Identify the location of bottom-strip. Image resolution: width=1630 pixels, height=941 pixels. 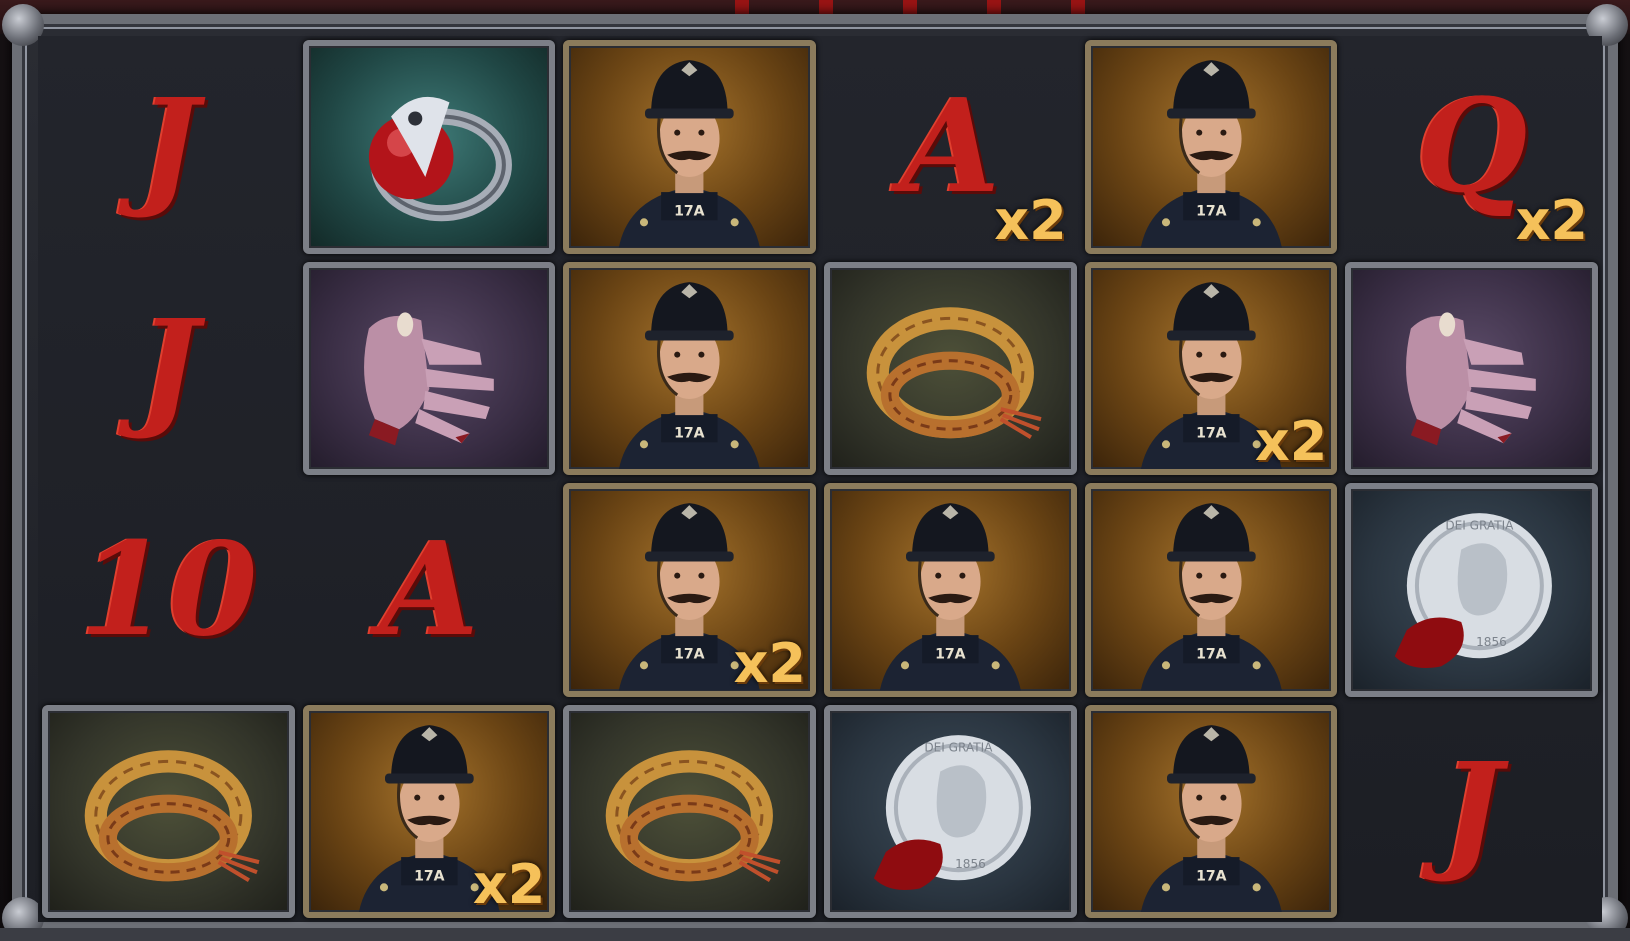
(815, 934).